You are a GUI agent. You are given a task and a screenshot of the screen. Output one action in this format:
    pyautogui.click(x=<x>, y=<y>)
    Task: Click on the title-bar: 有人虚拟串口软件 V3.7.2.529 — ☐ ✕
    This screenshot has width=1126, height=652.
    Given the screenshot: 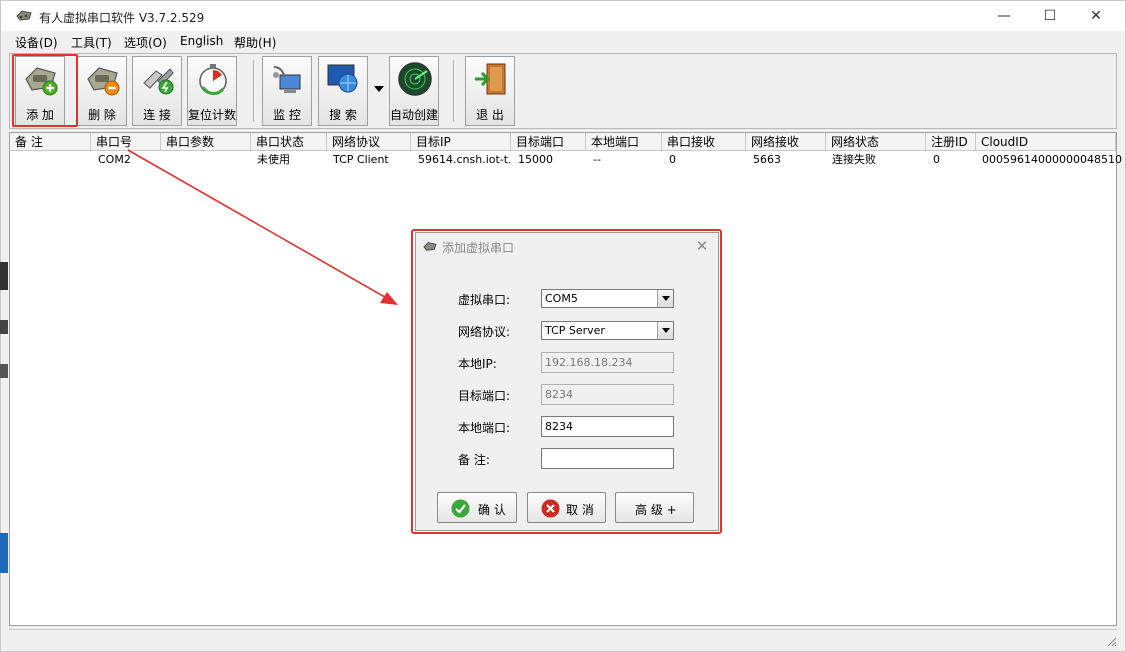 What is the action you would take?
    pyautogui.click(x=563, y=16)
    